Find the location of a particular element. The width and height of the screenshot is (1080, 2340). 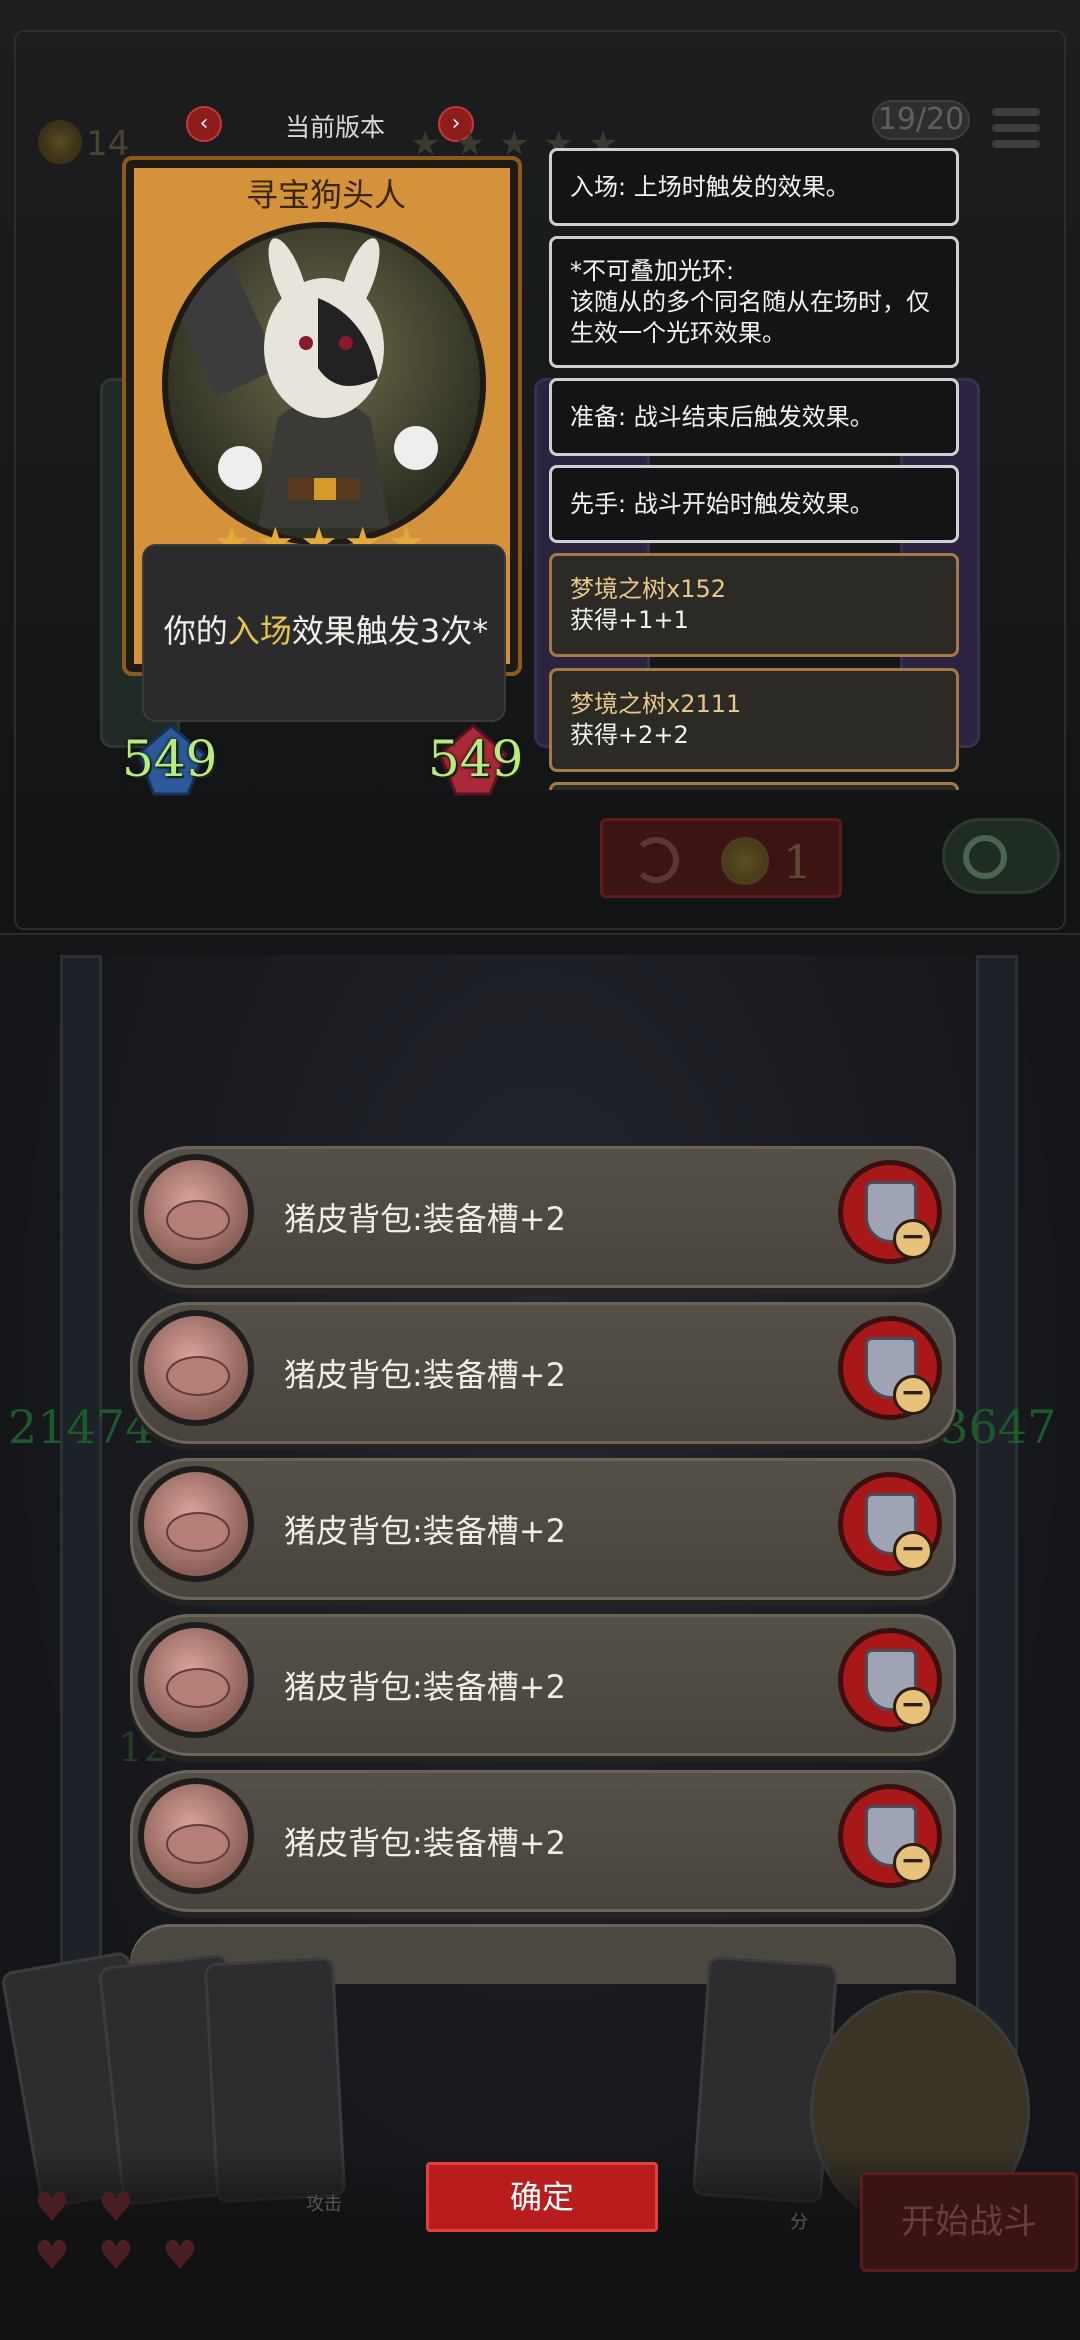

buff-title: 梦境之树x152 is located at coordinates (648, 589).